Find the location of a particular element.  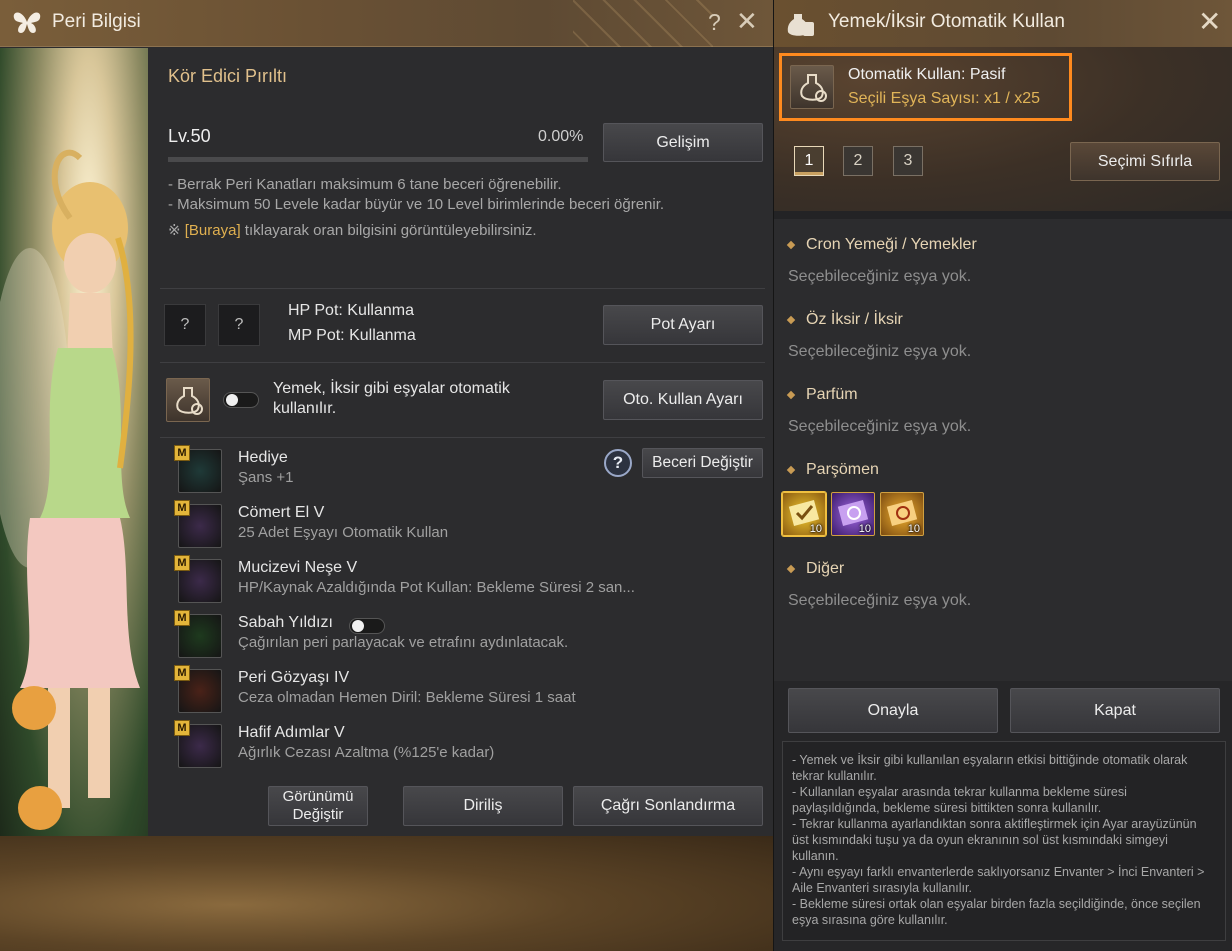

category-other-empty: Seçebileceğiniz eşya yok. is located at coordinates (880, 600).